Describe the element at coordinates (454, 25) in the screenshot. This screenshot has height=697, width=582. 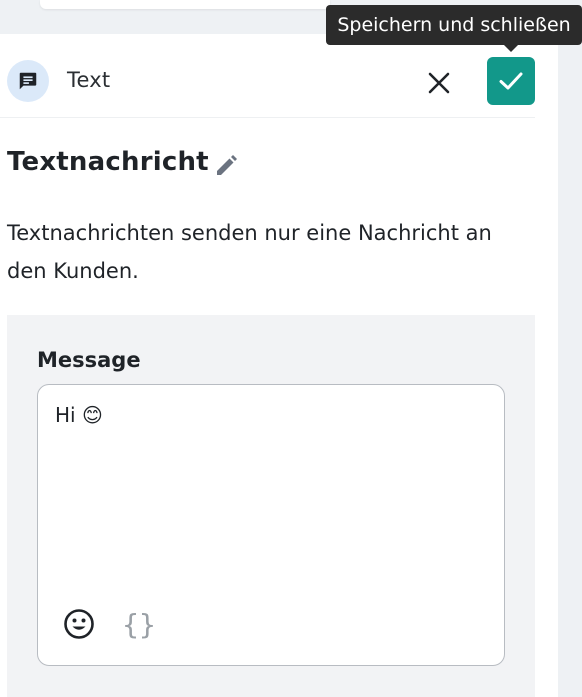
I see `save-tooltip: Speichern und schließen` at that location.